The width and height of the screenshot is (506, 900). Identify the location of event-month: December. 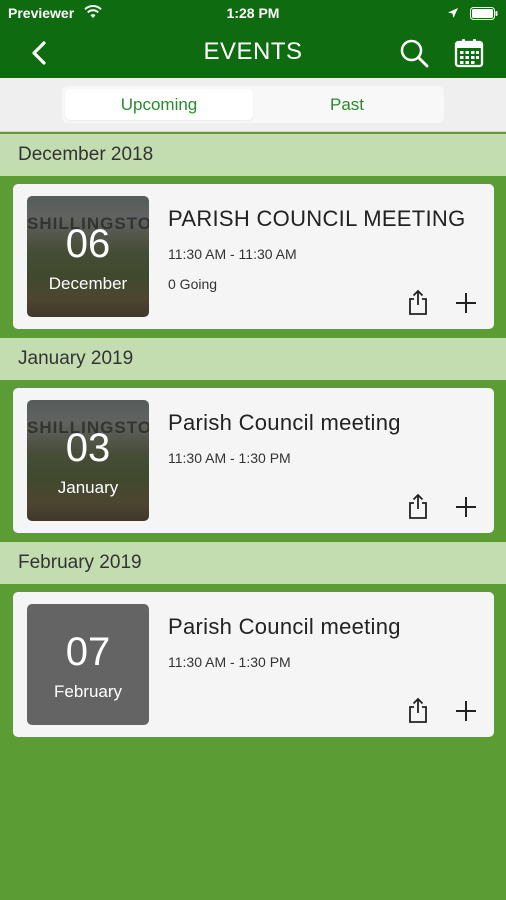
(88, 283).